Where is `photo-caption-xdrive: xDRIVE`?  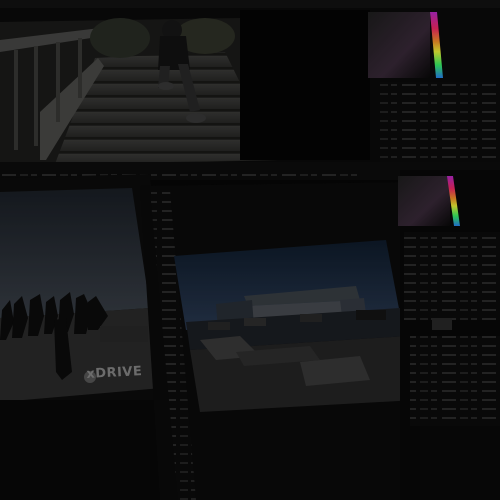 photo-caption-xdrive: xDRIVE is located at coordinates (114, 373).